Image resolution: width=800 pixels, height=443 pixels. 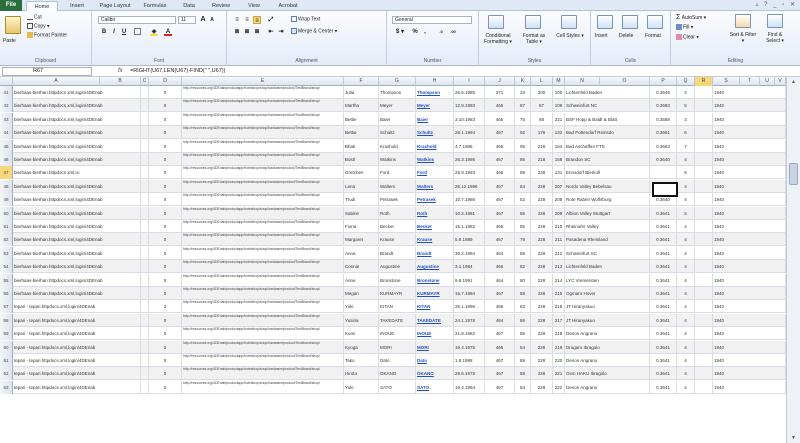 I want to click on row-header: 58, so click(x=6, y=320).